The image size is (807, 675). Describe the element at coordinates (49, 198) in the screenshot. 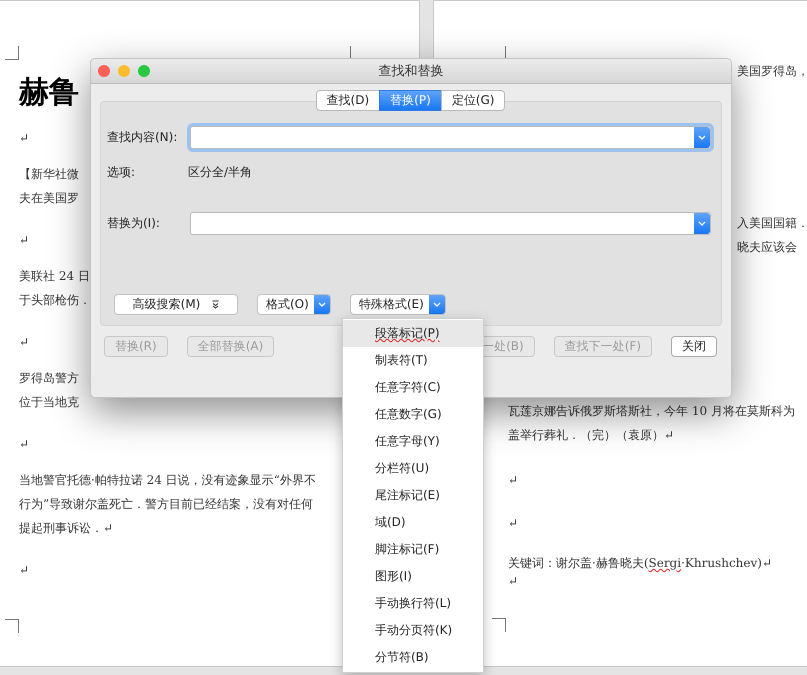

I see `document-text: 夫在美国罗` at that location.